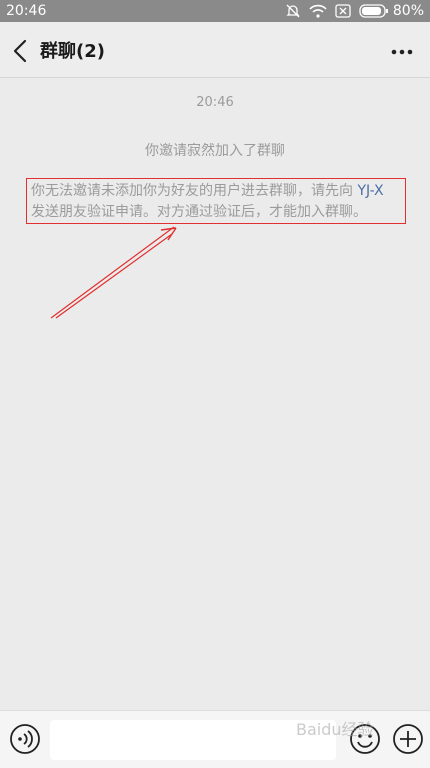  I want to click on input-bar, so click(215, 739).